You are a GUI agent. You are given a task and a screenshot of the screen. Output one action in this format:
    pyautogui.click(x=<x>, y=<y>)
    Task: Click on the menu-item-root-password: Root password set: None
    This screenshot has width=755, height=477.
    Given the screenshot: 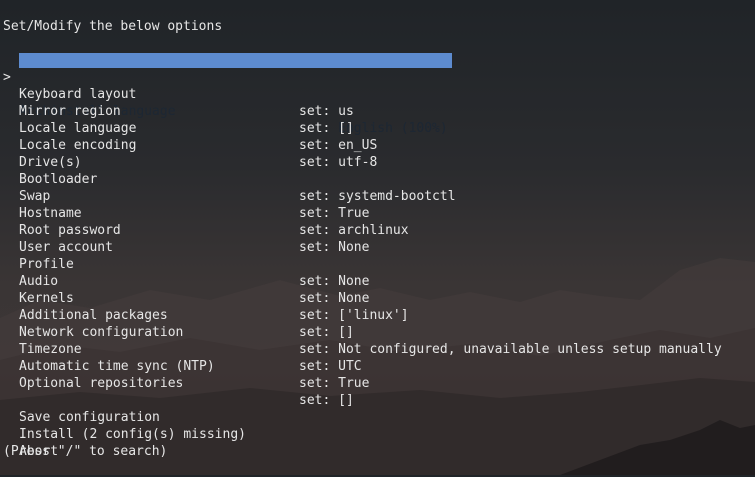 What is the action you would take?
    pyautogui.click(x=377, y=230)
    